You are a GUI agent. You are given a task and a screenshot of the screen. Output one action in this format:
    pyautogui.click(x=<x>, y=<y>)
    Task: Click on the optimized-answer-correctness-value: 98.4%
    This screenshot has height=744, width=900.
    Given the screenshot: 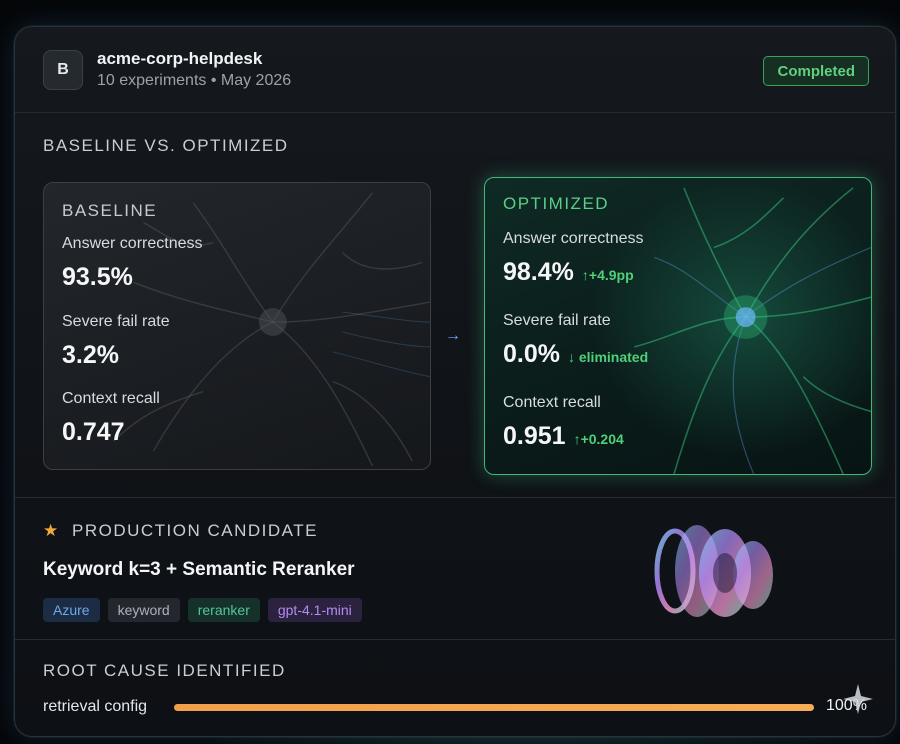 What is the action you would take?
    pyautogui.click(x=538, y=272)
    